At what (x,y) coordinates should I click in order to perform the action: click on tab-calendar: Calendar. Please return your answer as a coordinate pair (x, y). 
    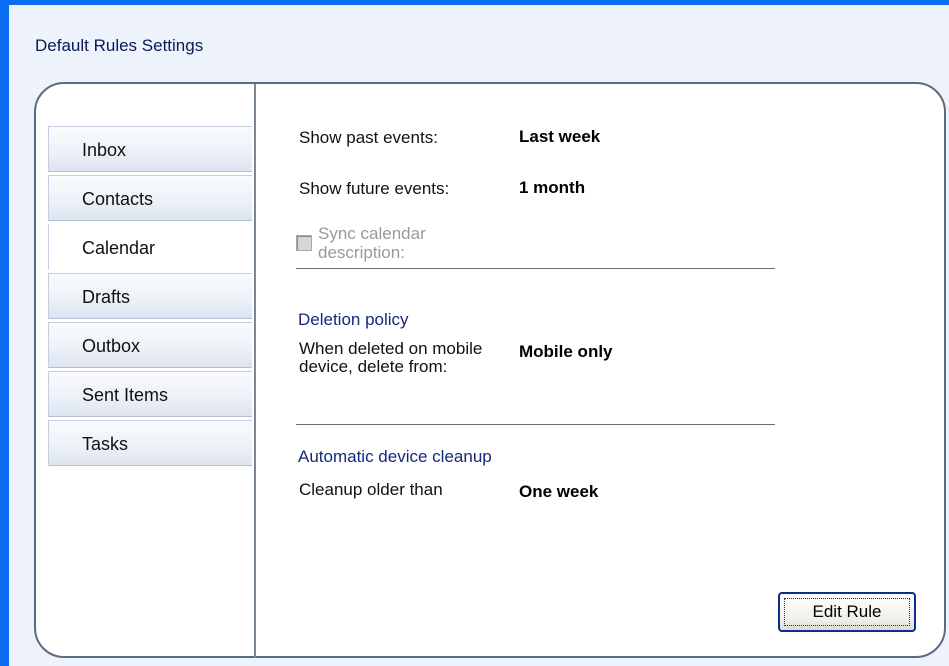
    Looking at the image, I should click on (150, 247).